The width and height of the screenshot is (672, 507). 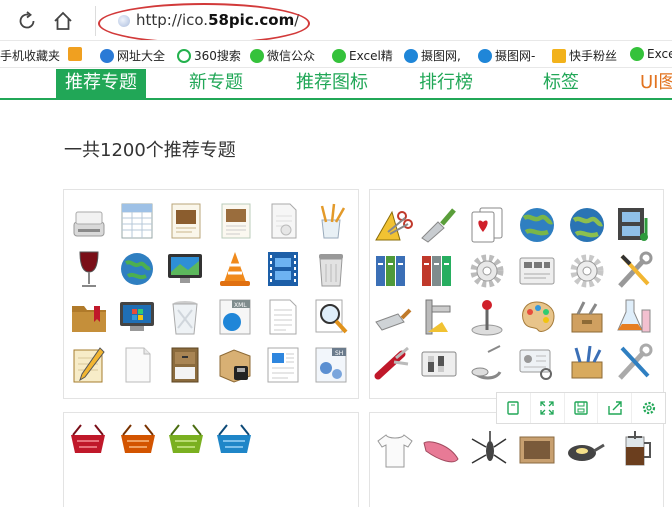 I want to click on bookmark-label: 手机收藏夹, so click(x=30, y=56).